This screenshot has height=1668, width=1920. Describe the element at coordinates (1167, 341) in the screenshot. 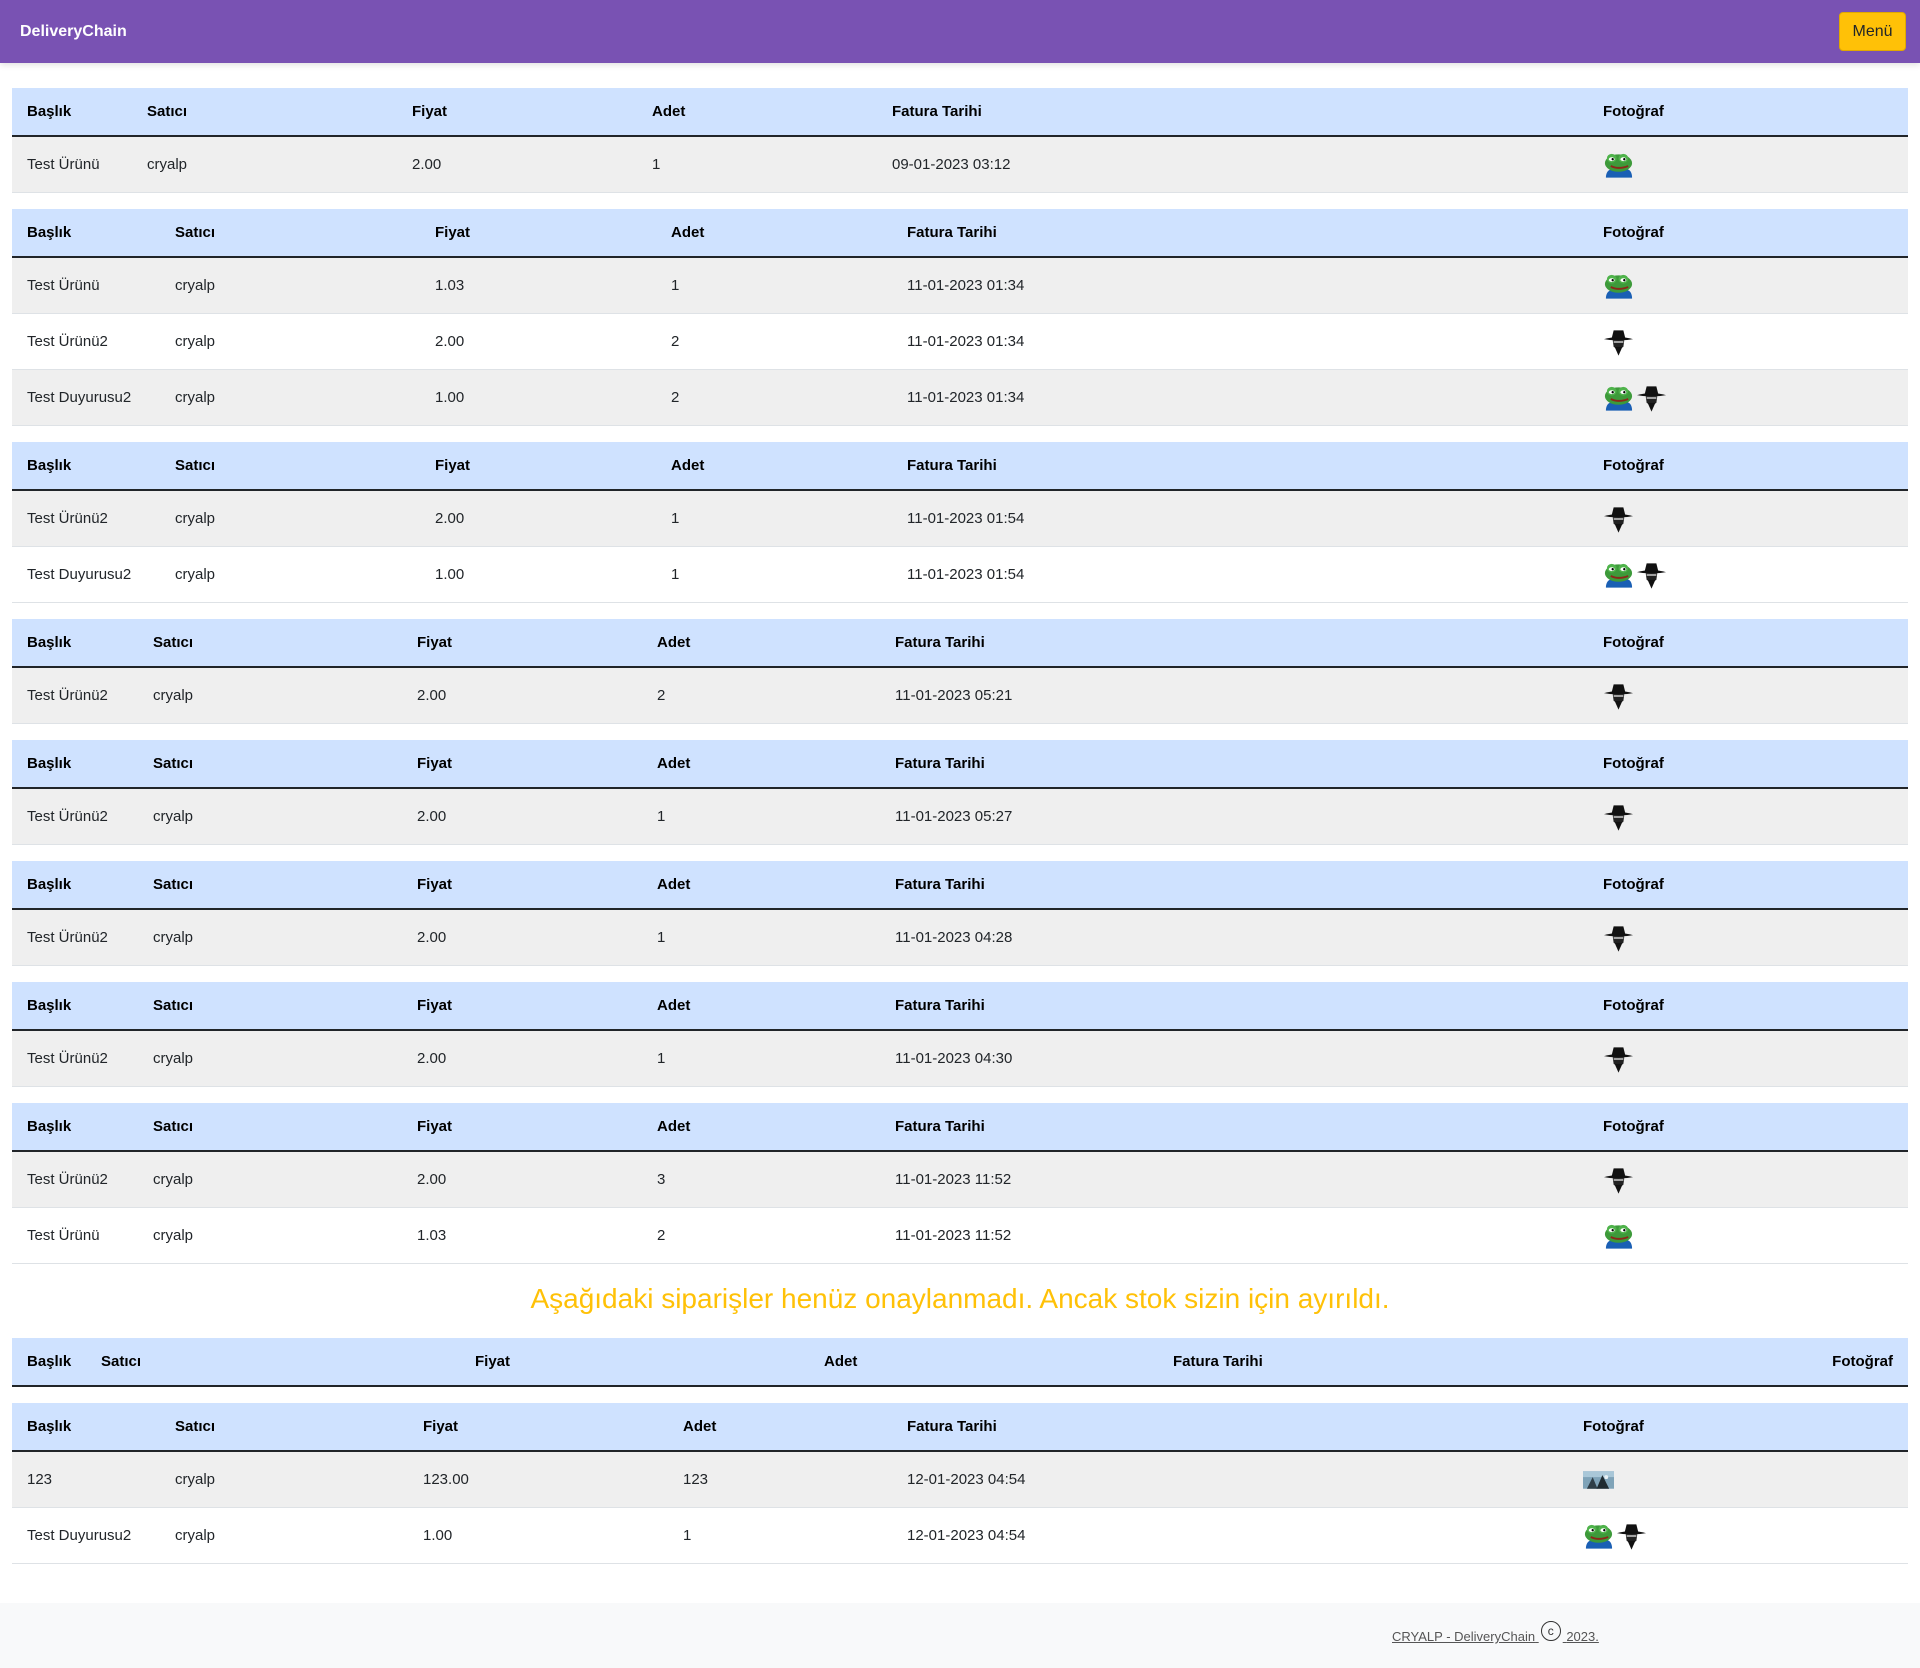

I see `item-date: 11-01-2023 01:34` at that location.